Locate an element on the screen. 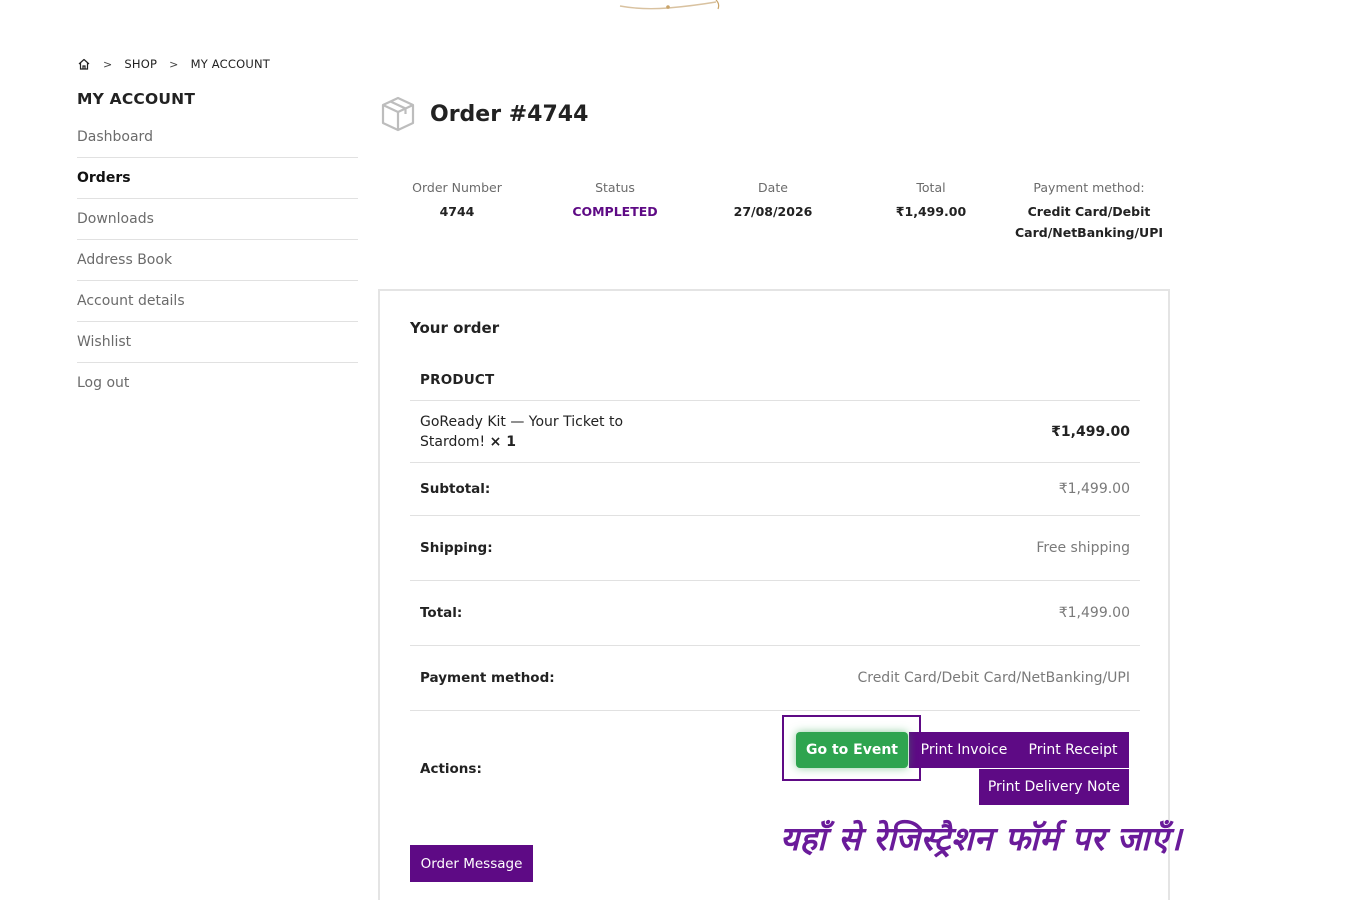  order-number-label: Order Number is located at coordinates (457, 187).